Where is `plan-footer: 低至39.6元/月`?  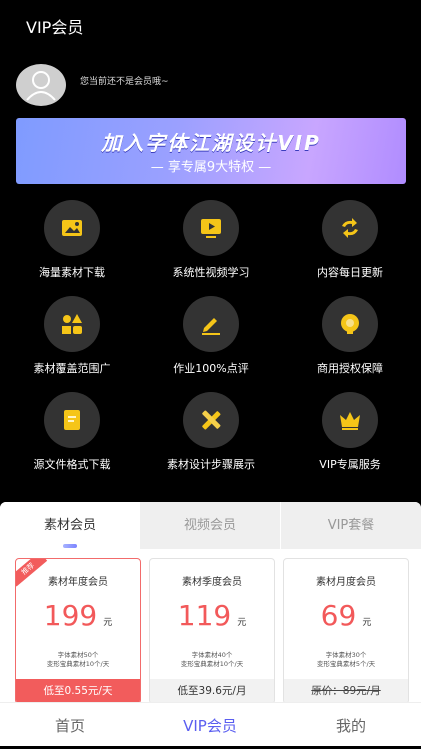
plan-footer: 低至39.6元/月 is located at coordinates (212, 690).